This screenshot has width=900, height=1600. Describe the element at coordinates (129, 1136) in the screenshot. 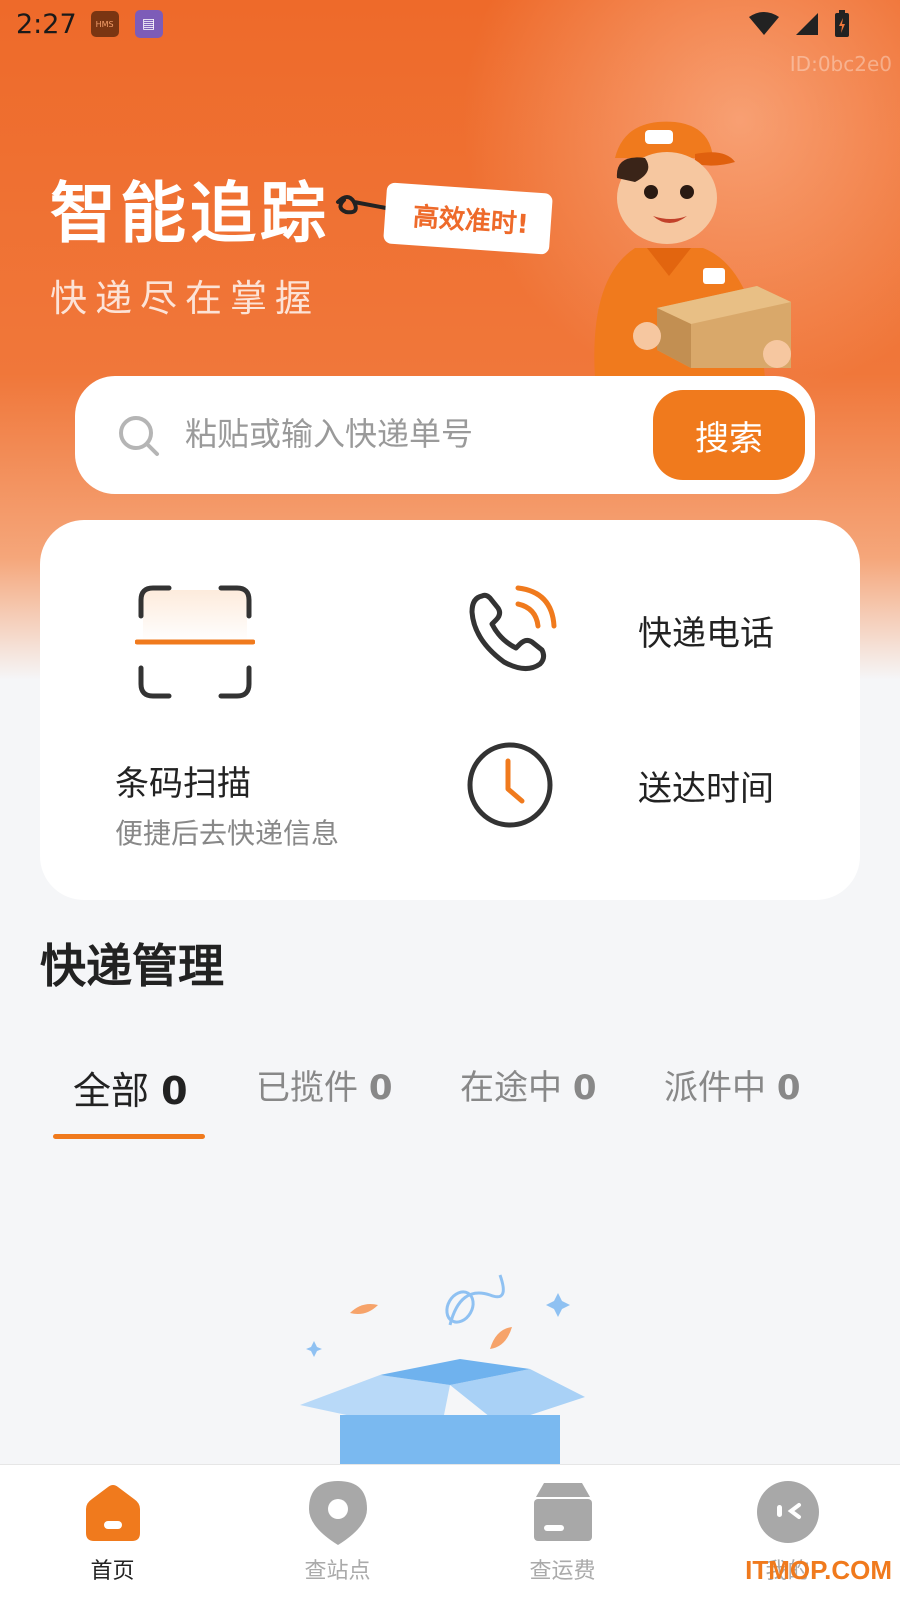

I see `active-tab-indicator` at that location.